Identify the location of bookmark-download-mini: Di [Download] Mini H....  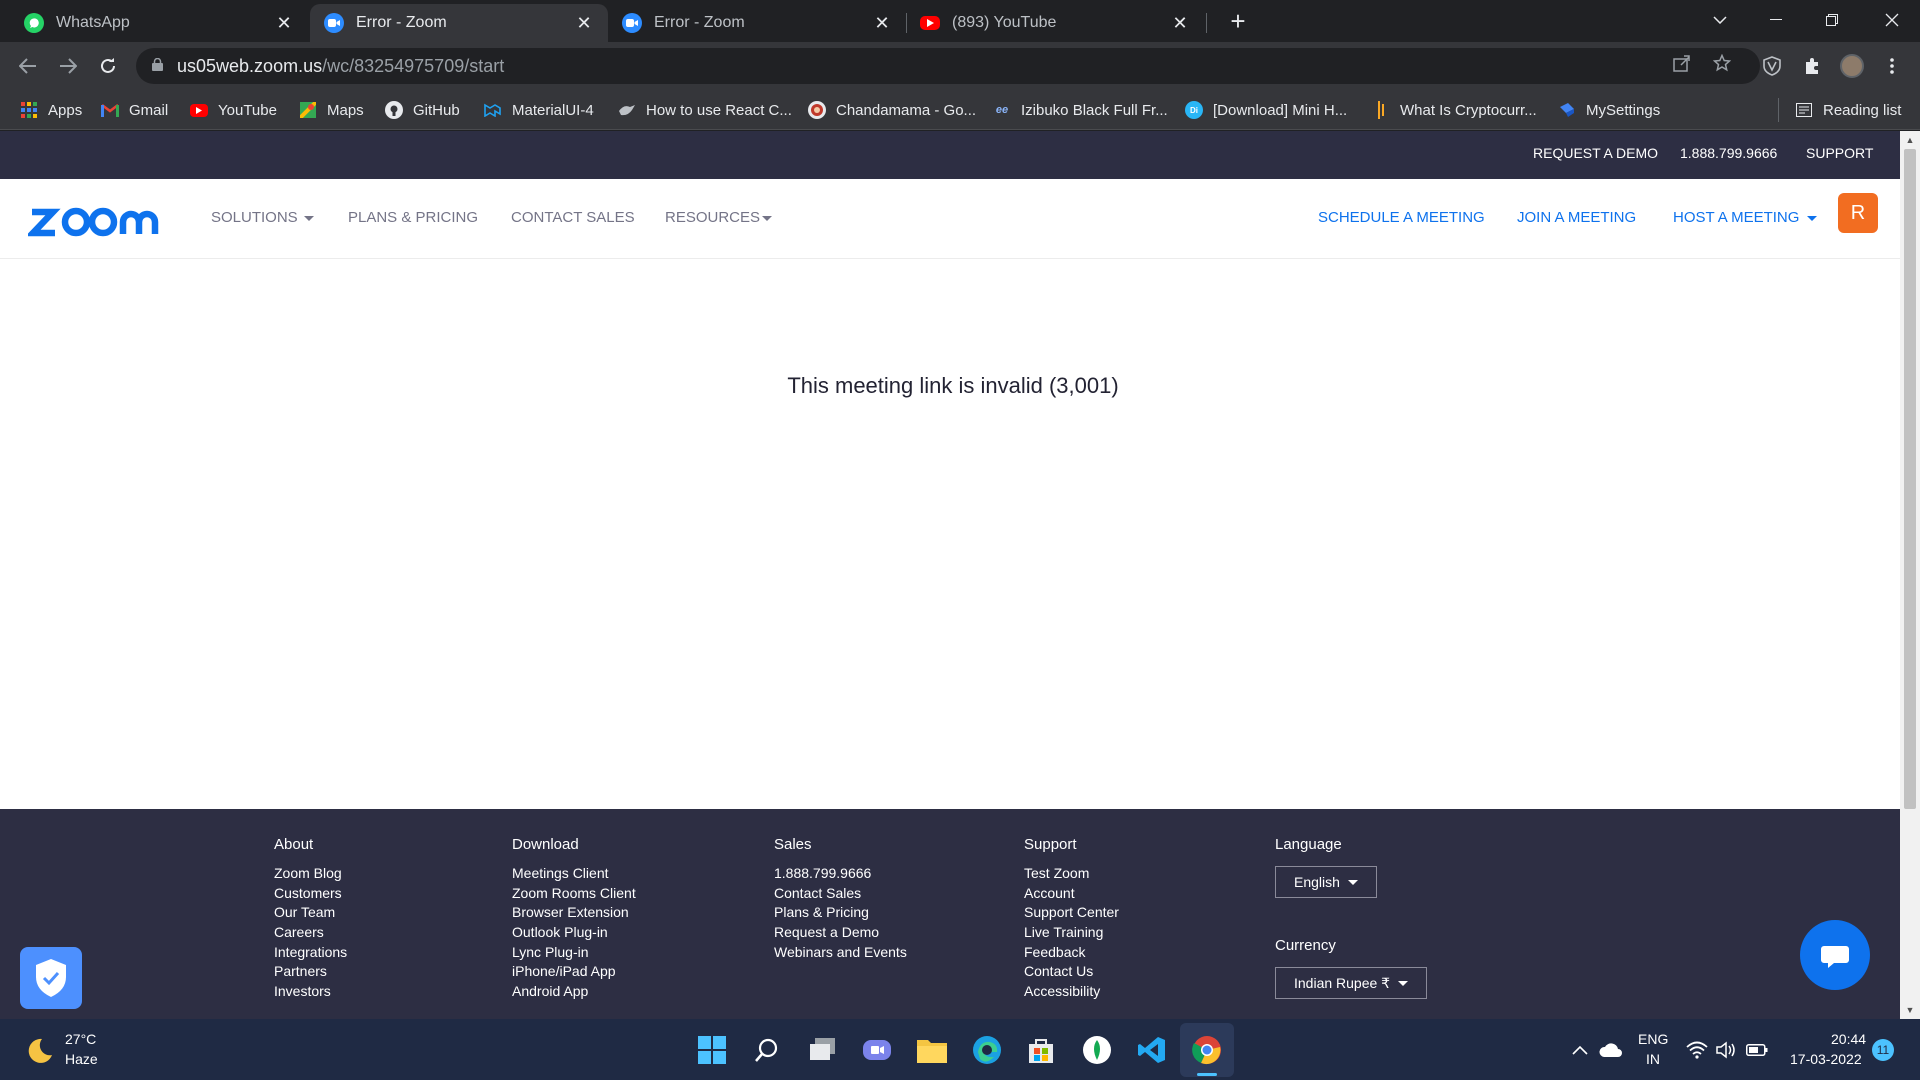
(1266, 110).